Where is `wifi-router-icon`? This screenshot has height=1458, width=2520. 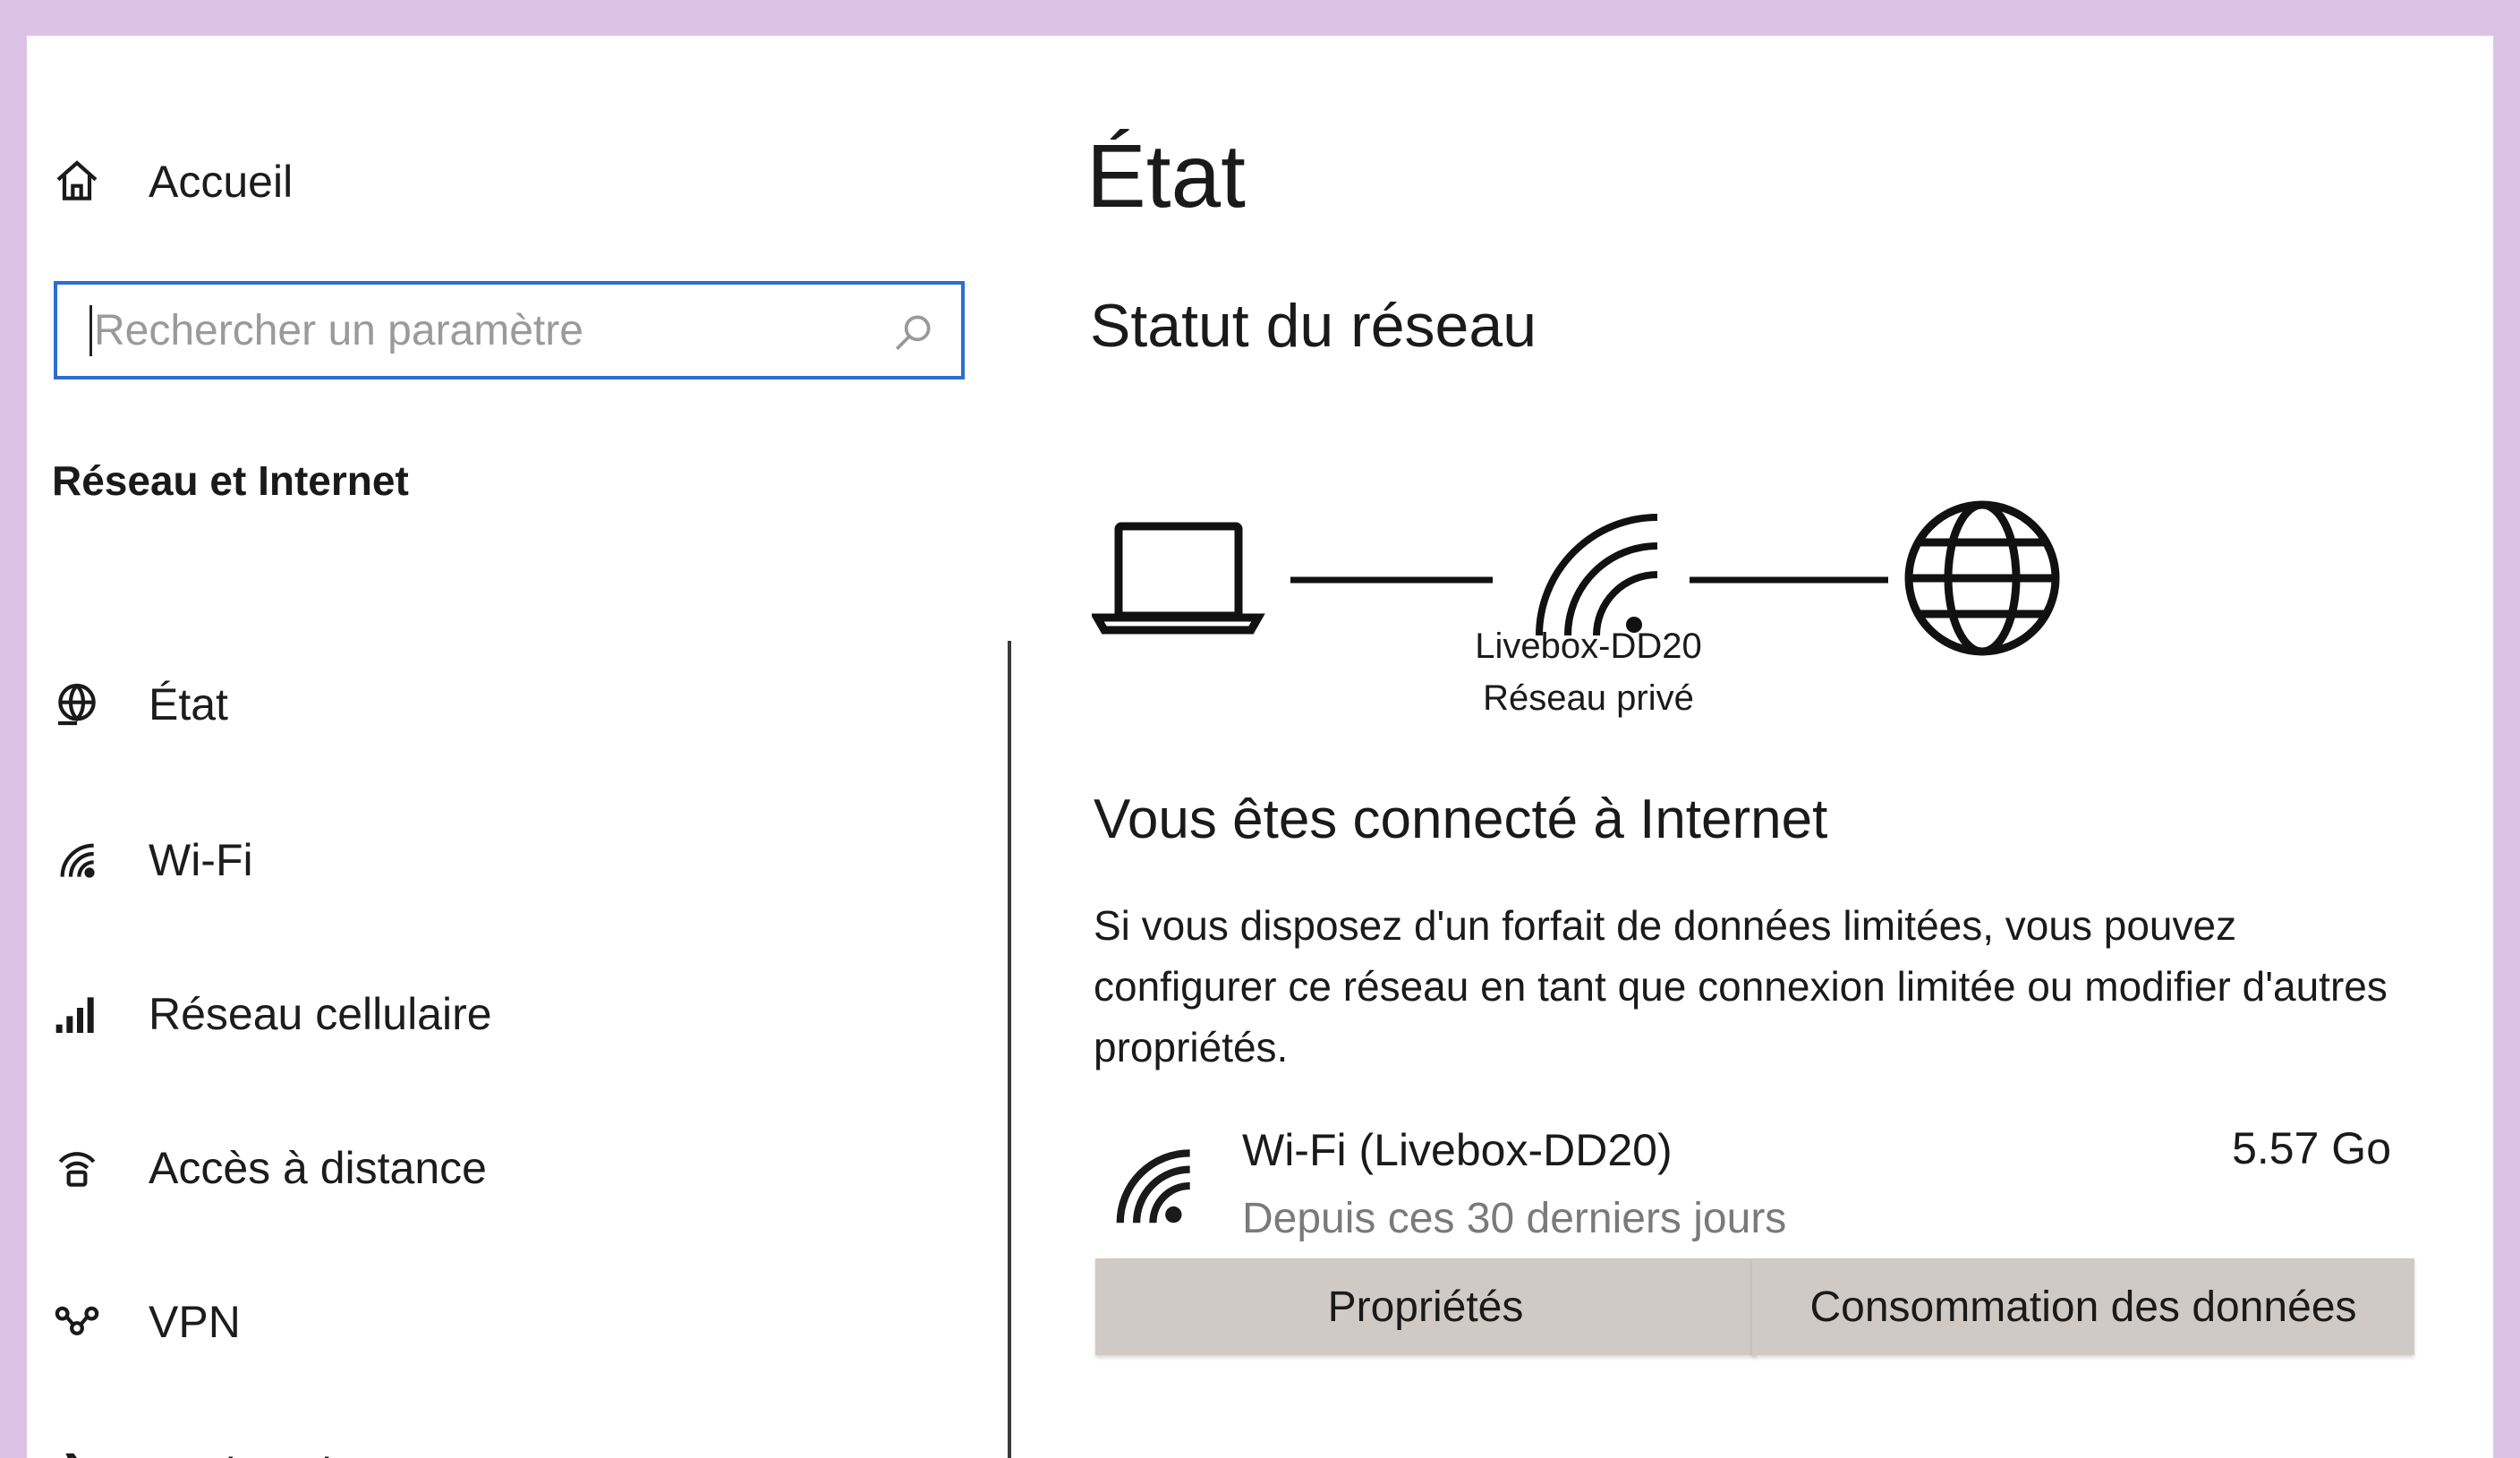 wifi-router-icon is located at coordinates (1597, 575).